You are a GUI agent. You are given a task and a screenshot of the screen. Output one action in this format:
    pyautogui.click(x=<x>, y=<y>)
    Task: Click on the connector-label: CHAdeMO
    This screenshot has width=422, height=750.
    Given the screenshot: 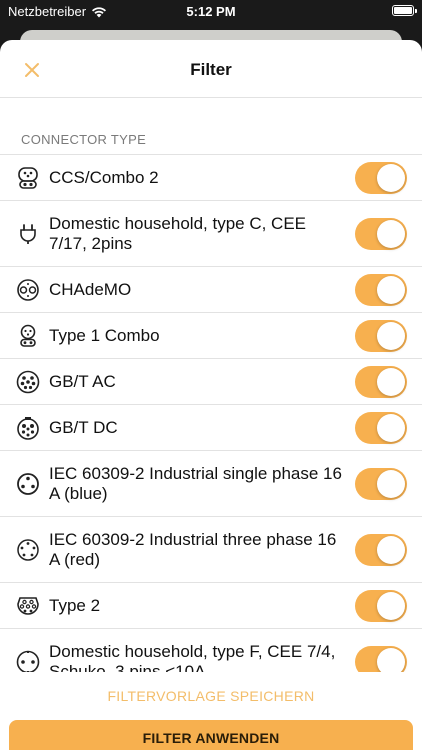 What is the action you would take?
    pyautogui.click(x=90, y=289)
    